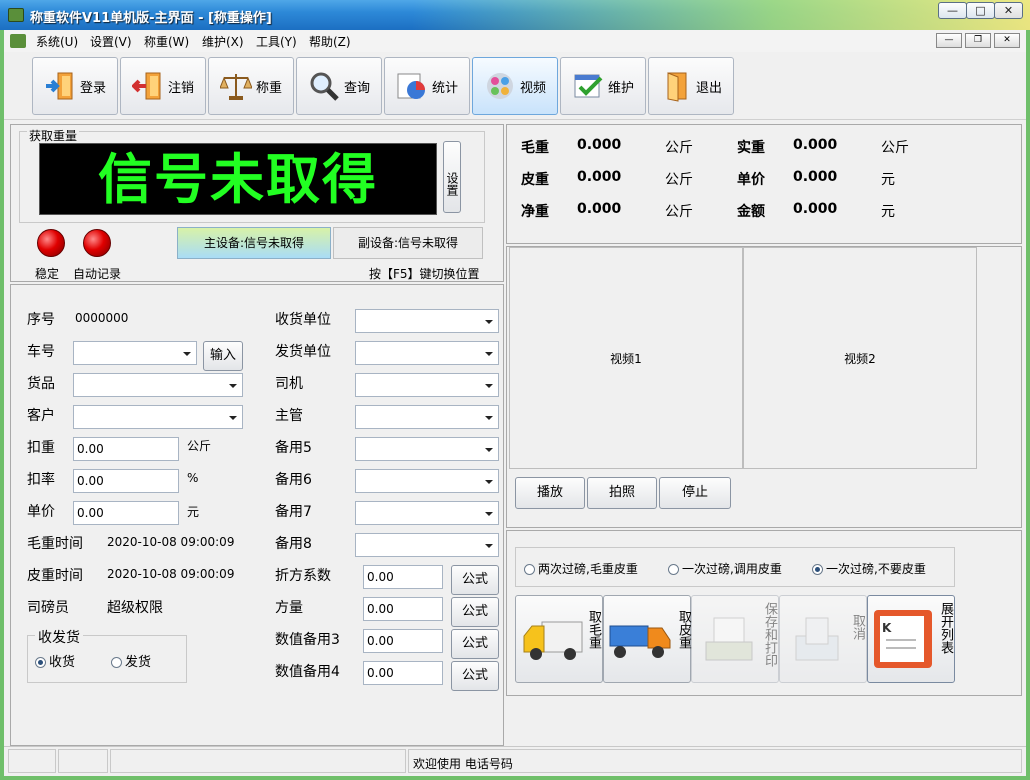 The width and height of the screenshot is (1030, 780). What do you see at coordinates (427, 545) in the screenshot?
I see `spare8-combo` at bounding box center [427, 545].